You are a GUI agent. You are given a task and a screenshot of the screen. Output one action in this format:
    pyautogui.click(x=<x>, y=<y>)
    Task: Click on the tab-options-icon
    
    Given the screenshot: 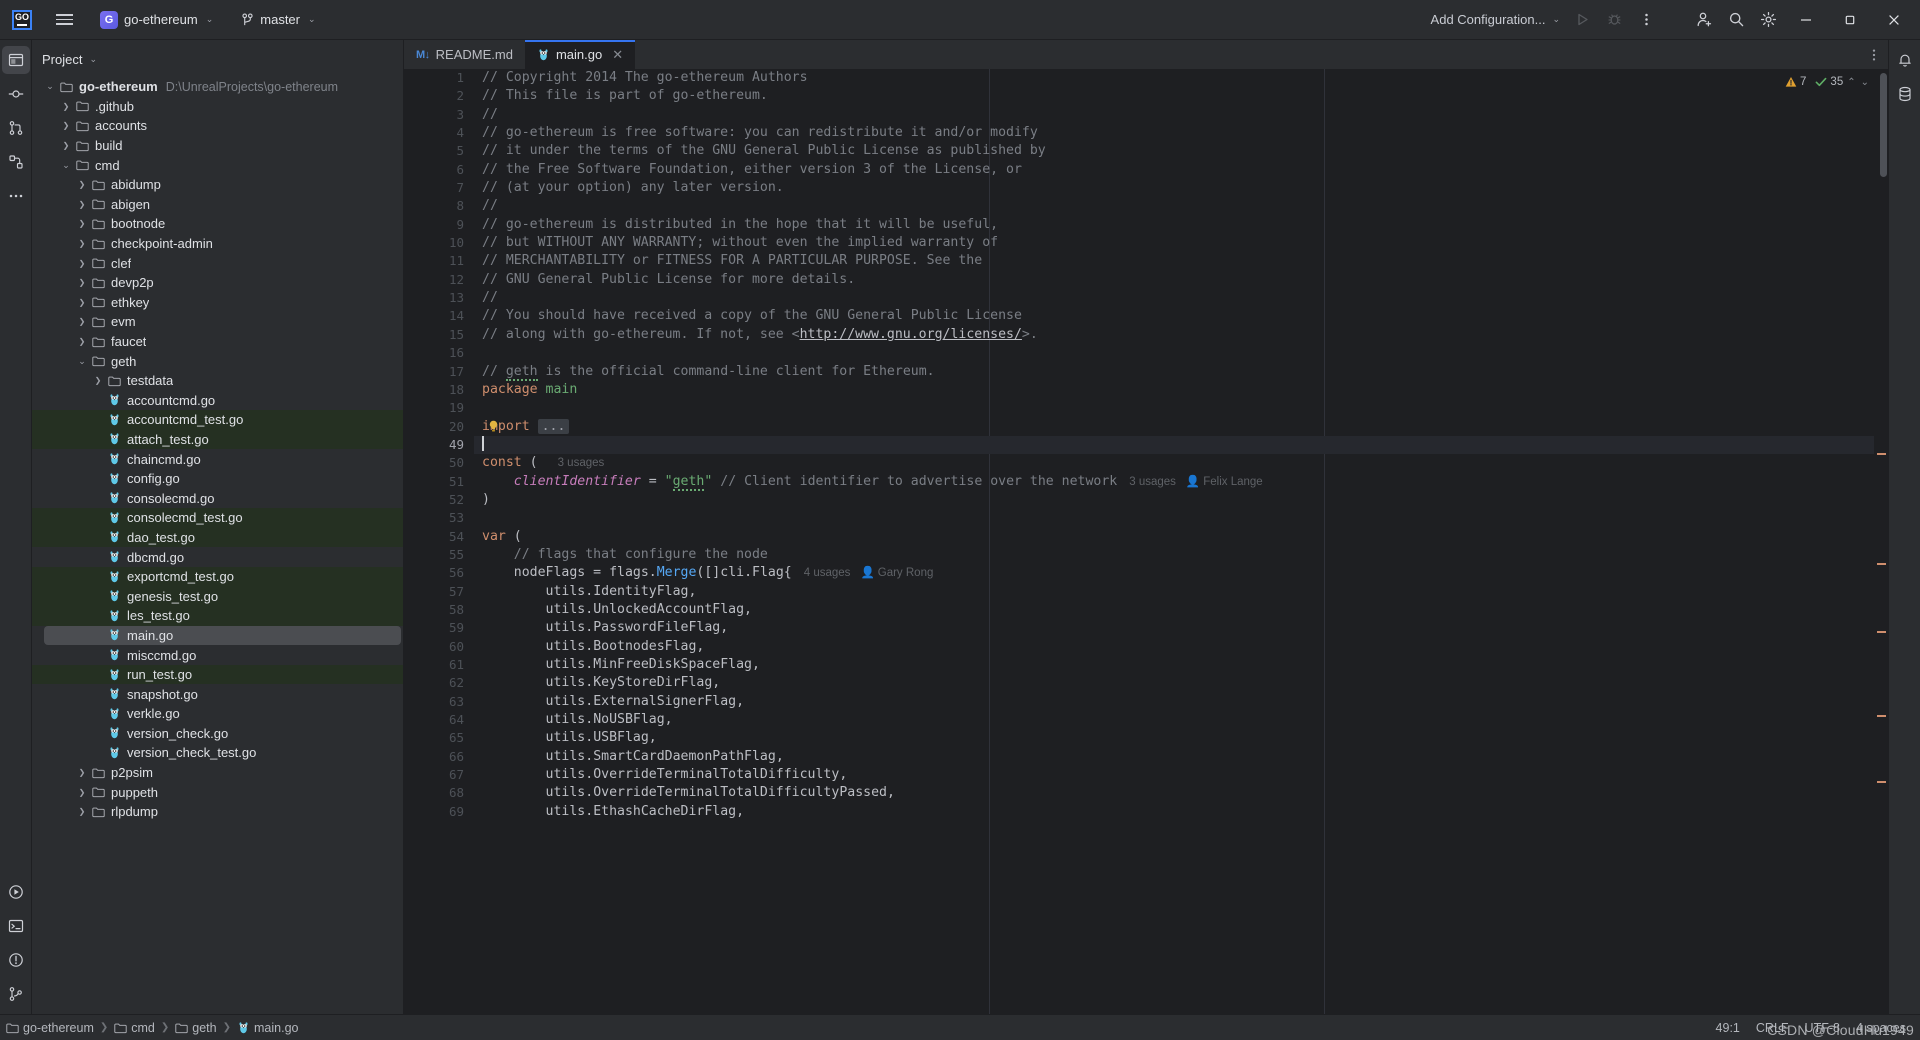 What is the action you would take?
    pyautogui.click(x=1874, y=54)
    